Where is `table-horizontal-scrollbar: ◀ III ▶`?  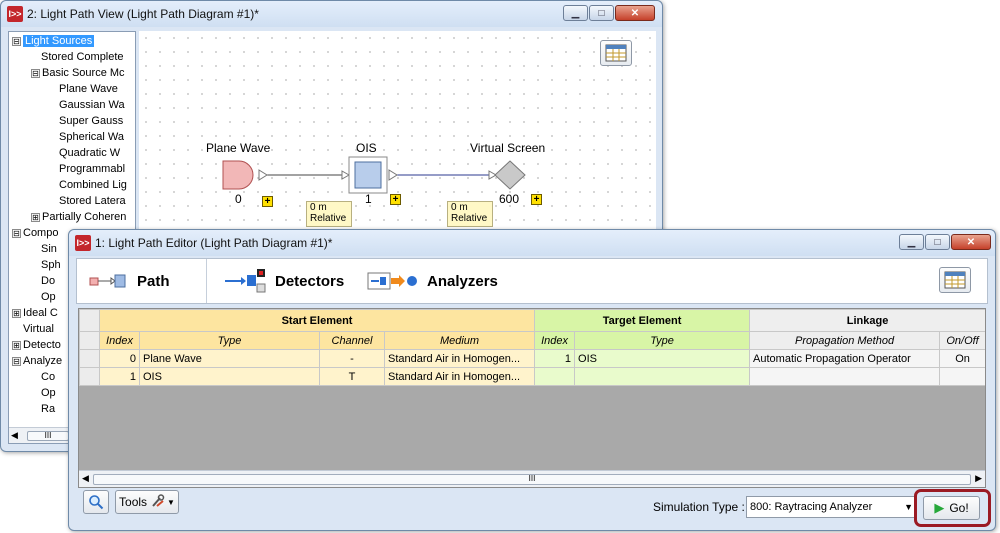 table-horizontal-scrollbar: ◀ III ▶ is located at coordinates (532, 478).